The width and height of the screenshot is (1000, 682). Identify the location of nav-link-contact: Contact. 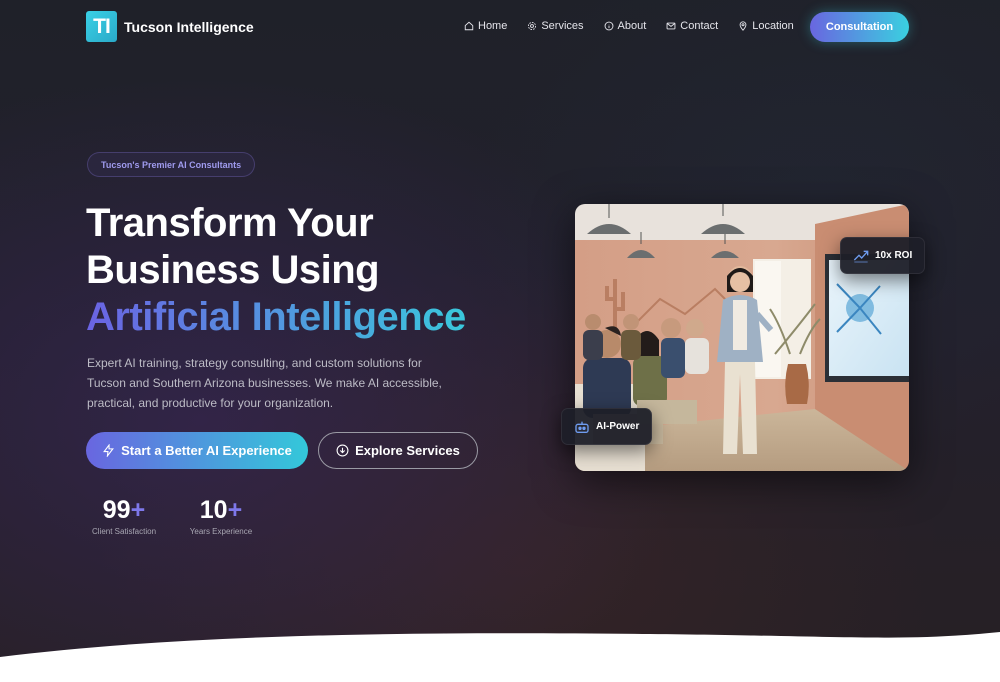
(692, 26).